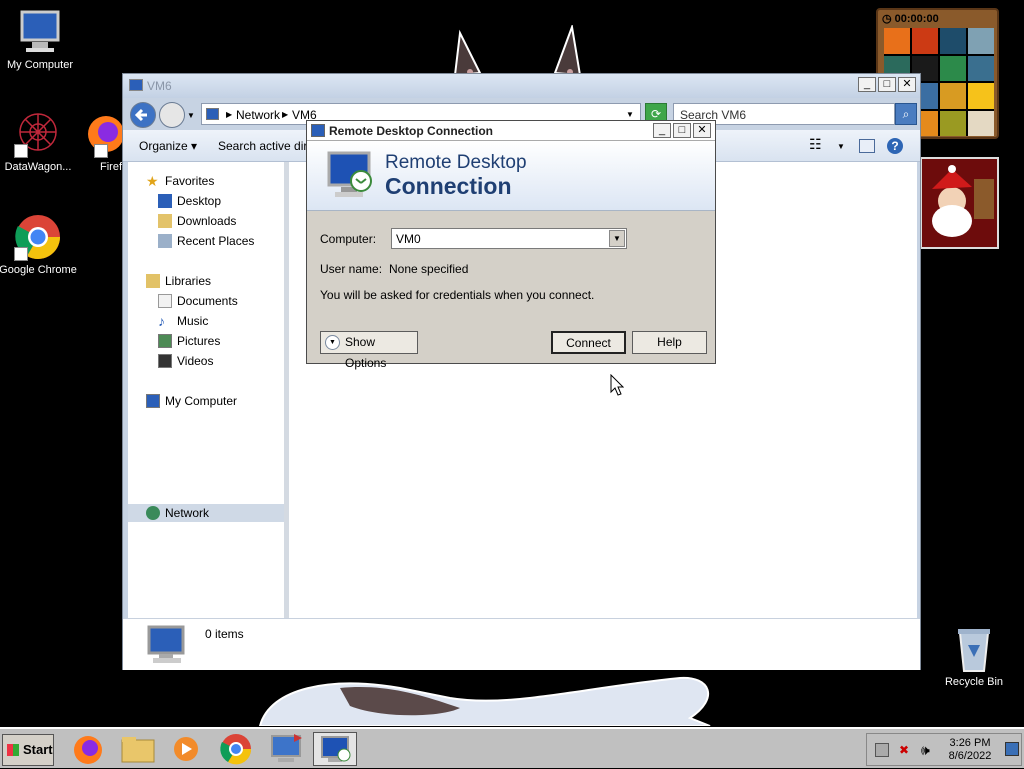 The height and width of the screenshot is (769, 1024). I want to click on downloads-icon, so click(165, 221).